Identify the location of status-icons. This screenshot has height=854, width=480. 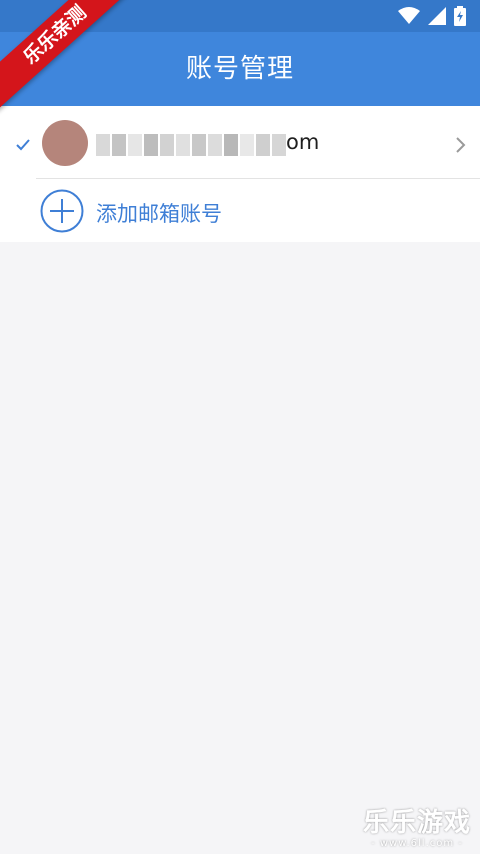
(432, 16).